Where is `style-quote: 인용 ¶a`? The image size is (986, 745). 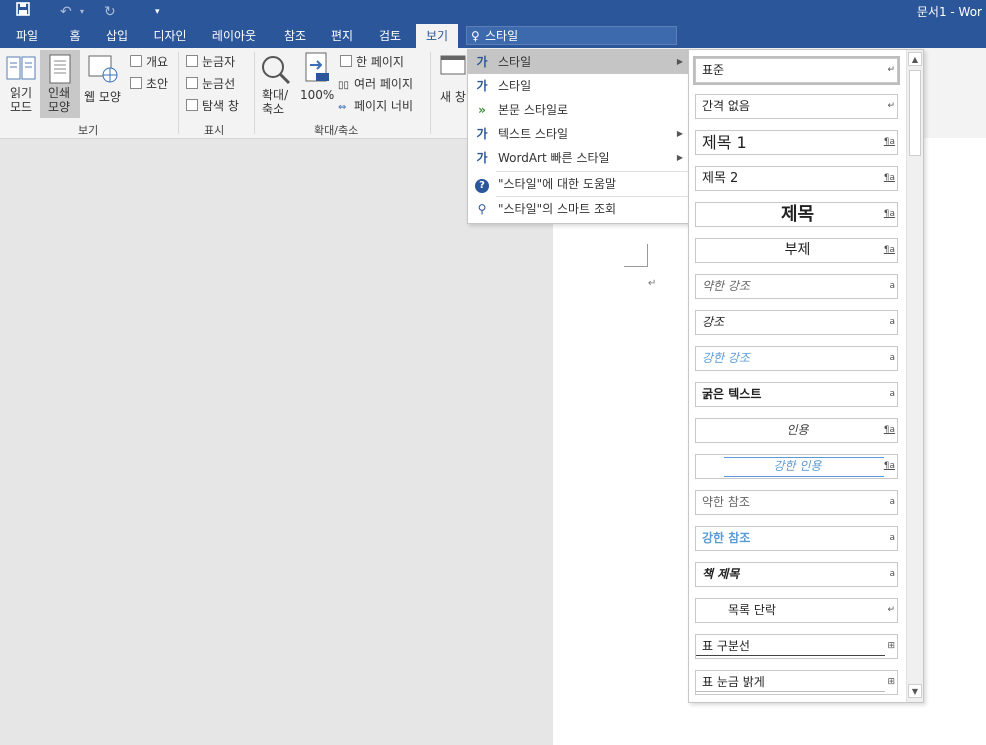 style-quote: 인용 ¶a is located at coordinates (796, 430).